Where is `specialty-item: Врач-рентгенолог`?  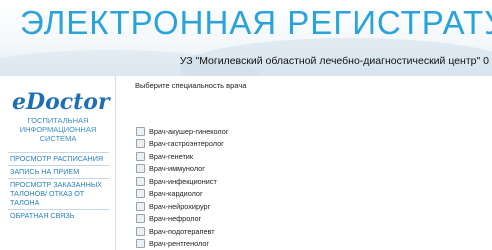 specialty-item: Врач-рентгенолог is located at coordinates (182, 244).